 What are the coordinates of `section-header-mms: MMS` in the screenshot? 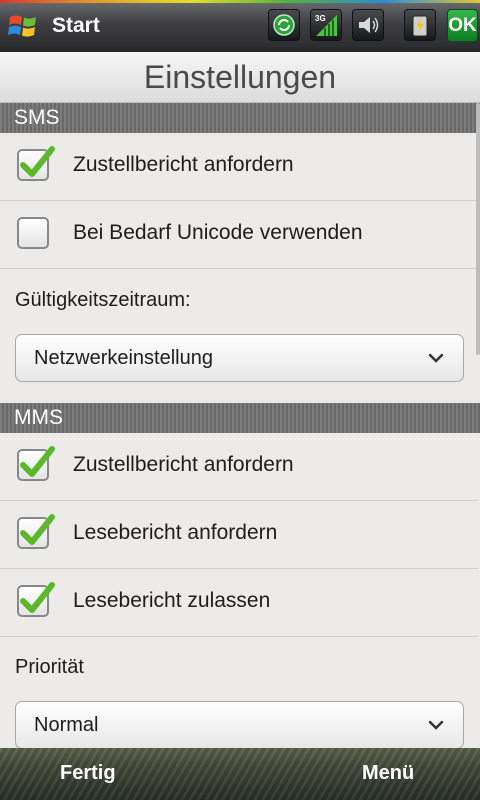 It's located at (240, 418).